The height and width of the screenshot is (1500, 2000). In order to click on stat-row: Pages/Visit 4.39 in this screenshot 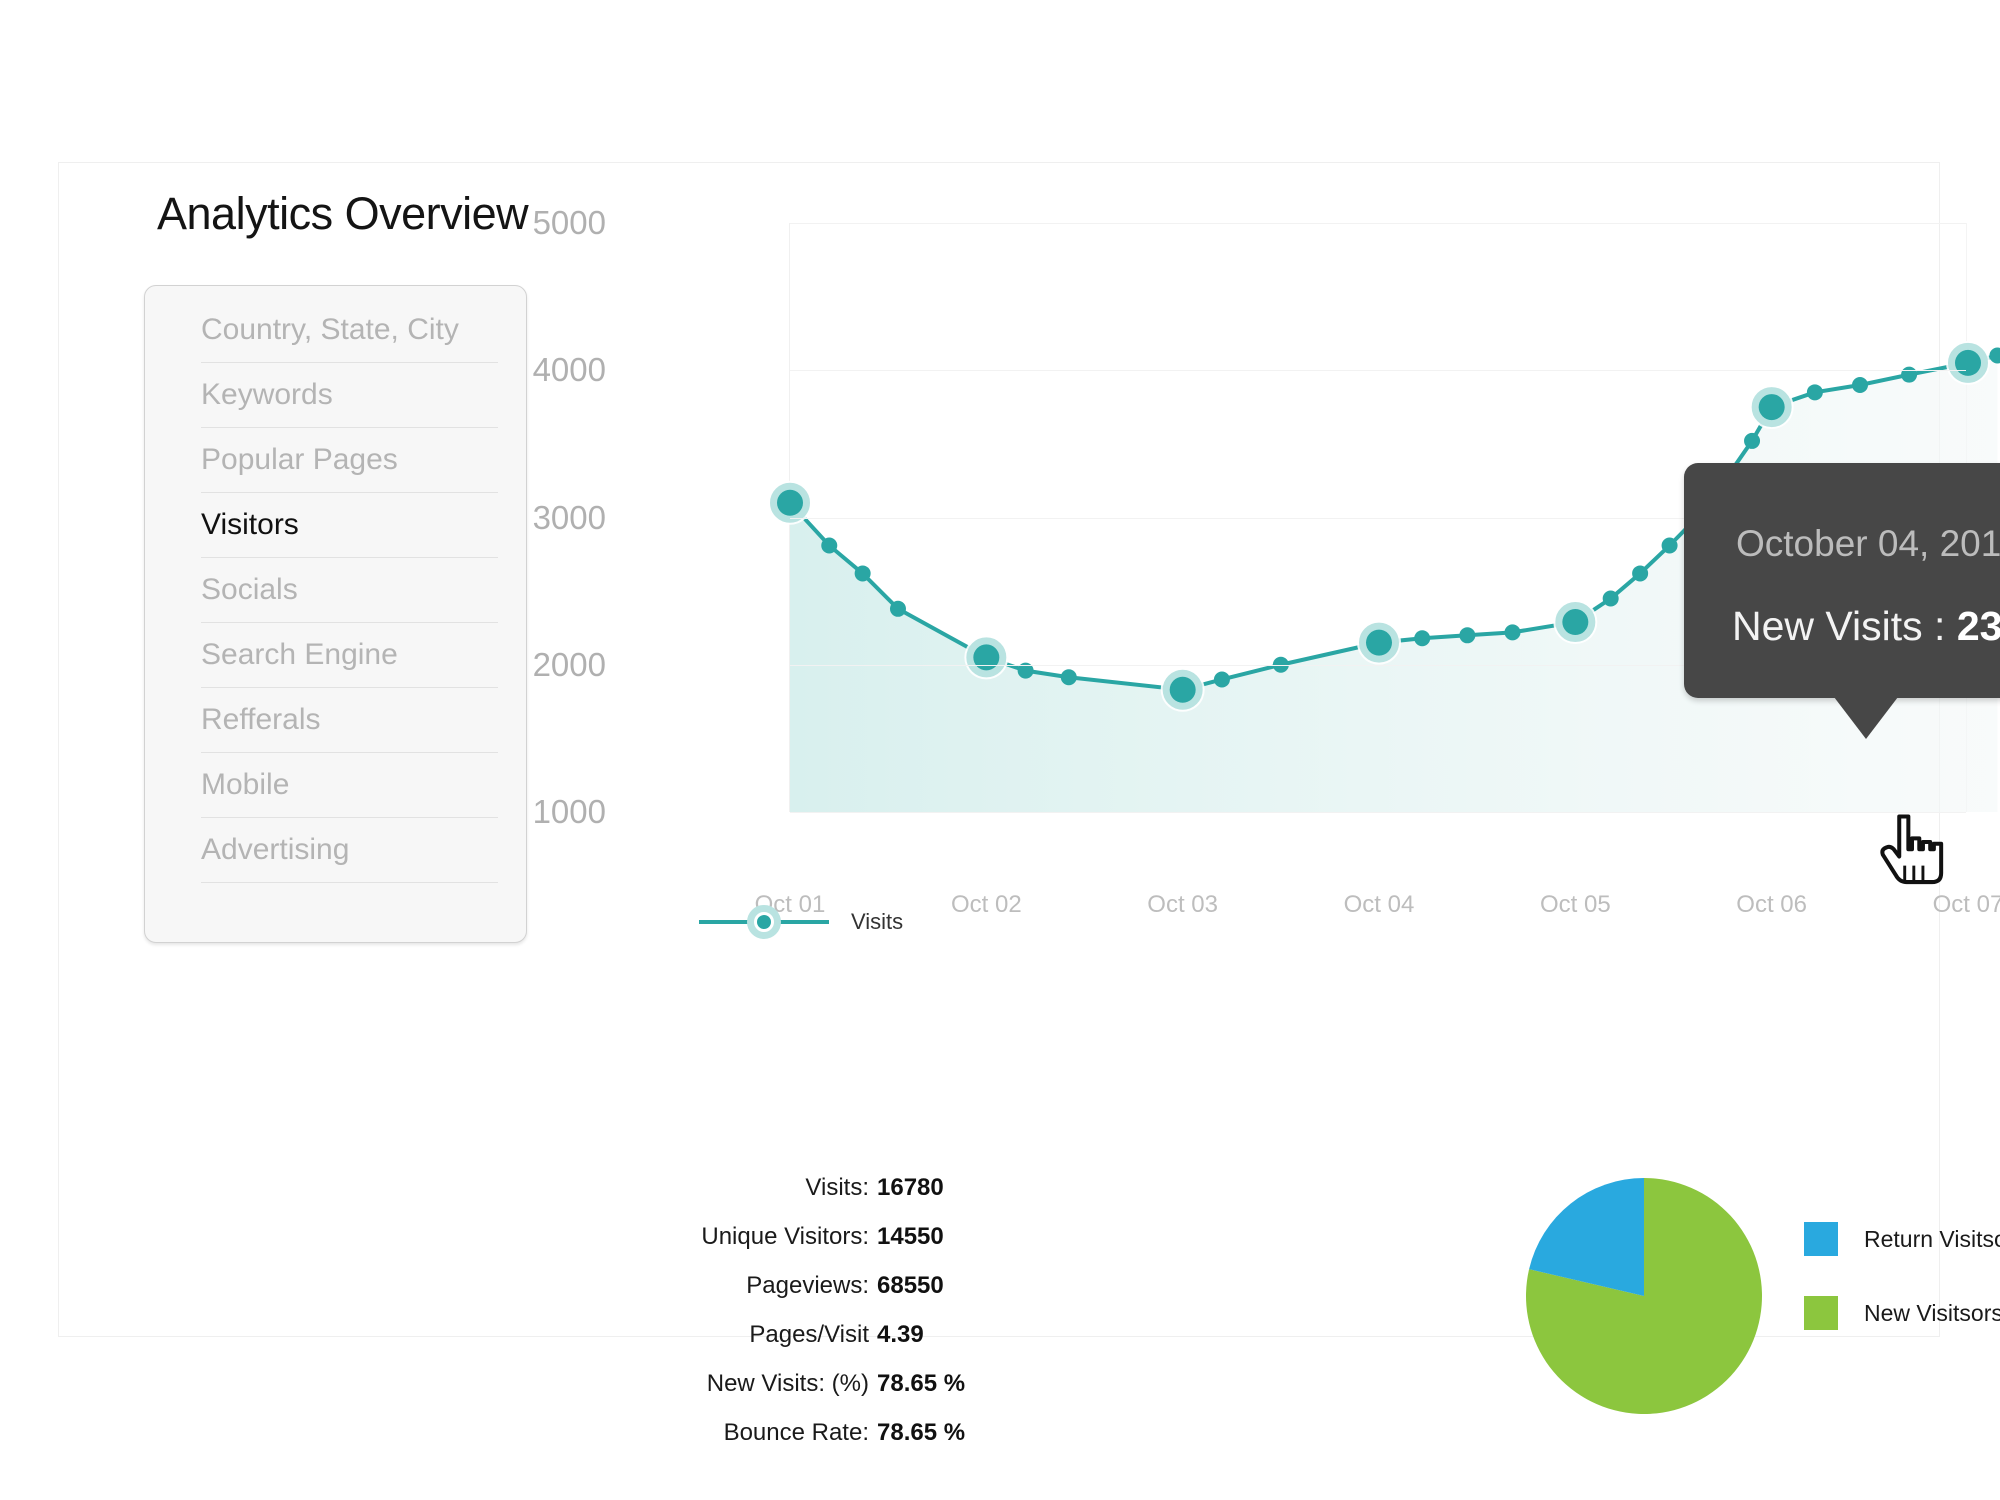, I will do `click(899, 1334)`.